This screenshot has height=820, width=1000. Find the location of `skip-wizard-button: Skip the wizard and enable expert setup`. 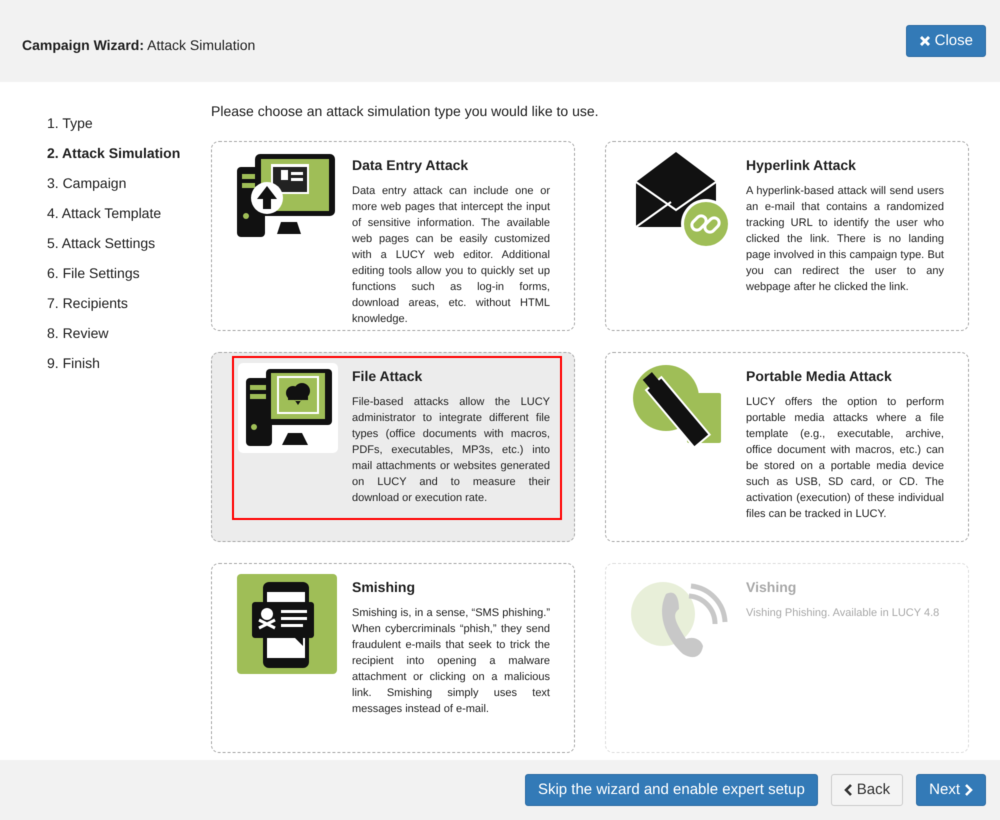

skip-wizard-button: Skip the wizard and enable expert setup is located at coordinates (671, 790).